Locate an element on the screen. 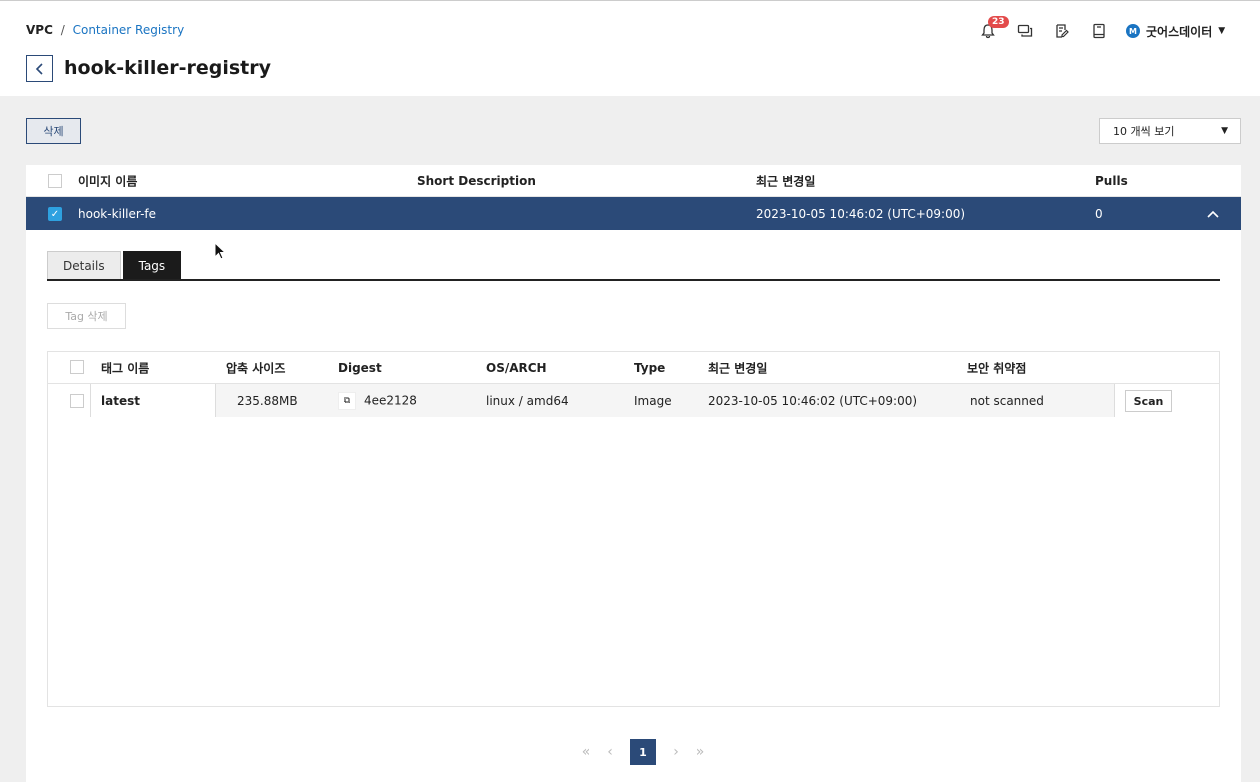 This screenshot has height=782, width=1260. column-header: OS/ARCH is located at coordinates (516, 367).